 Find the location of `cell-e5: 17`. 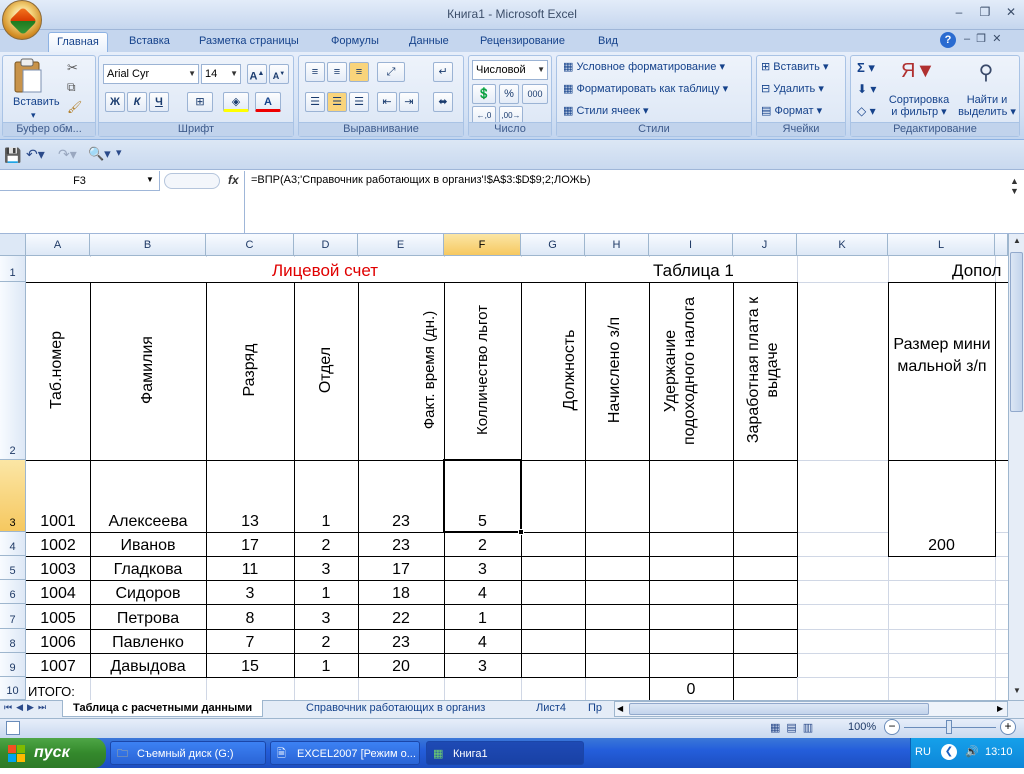

cell-e5: 17 is located at coordinates (401, 568).